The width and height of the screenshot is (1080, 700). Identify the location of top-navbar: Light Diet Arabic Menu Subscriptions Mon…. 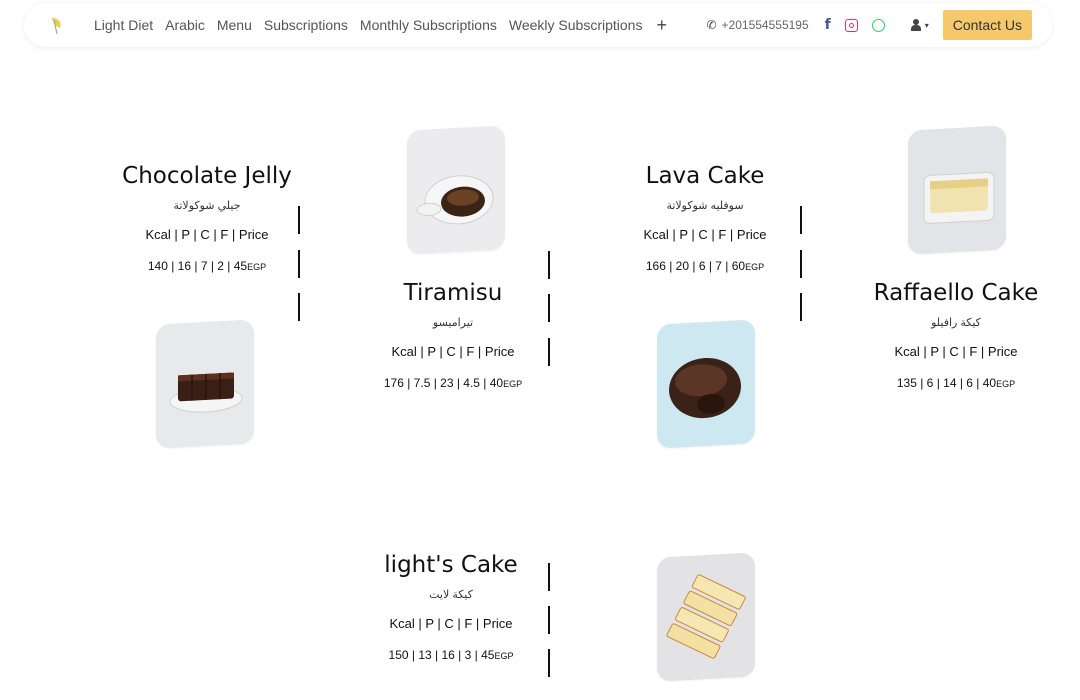
(538, 25).